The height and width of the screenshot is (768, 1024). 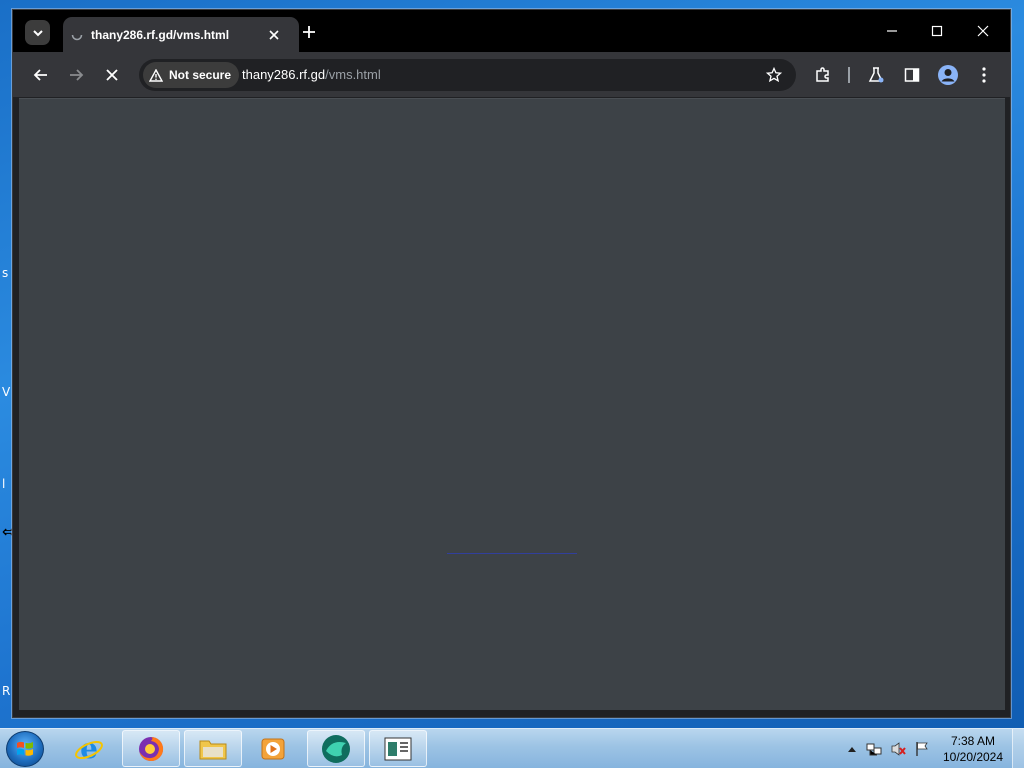 I want to click on tab-active: thany286.rf.gd/vms.html, so click(x=181, y=34).